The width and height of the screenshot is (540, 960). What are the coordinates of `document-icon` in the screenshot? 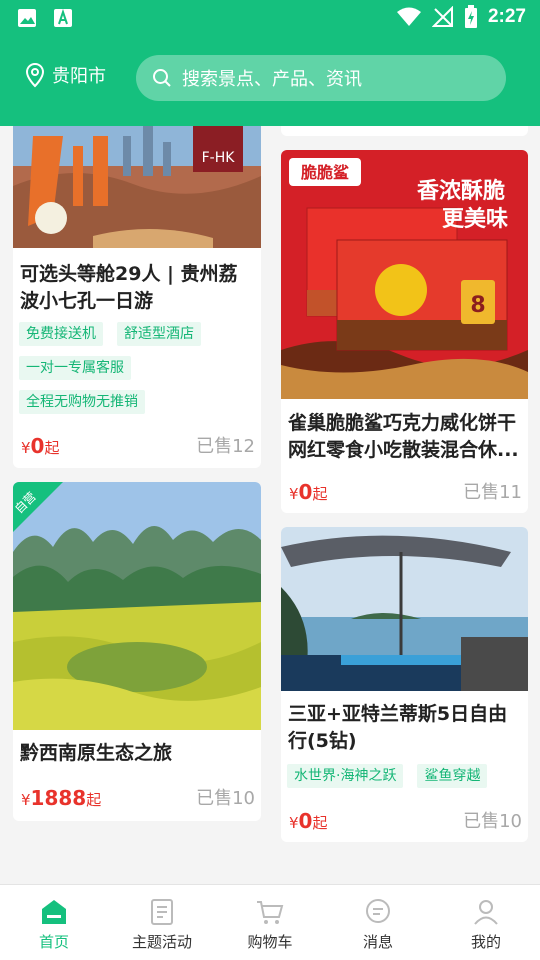 It's located at (162, 912).